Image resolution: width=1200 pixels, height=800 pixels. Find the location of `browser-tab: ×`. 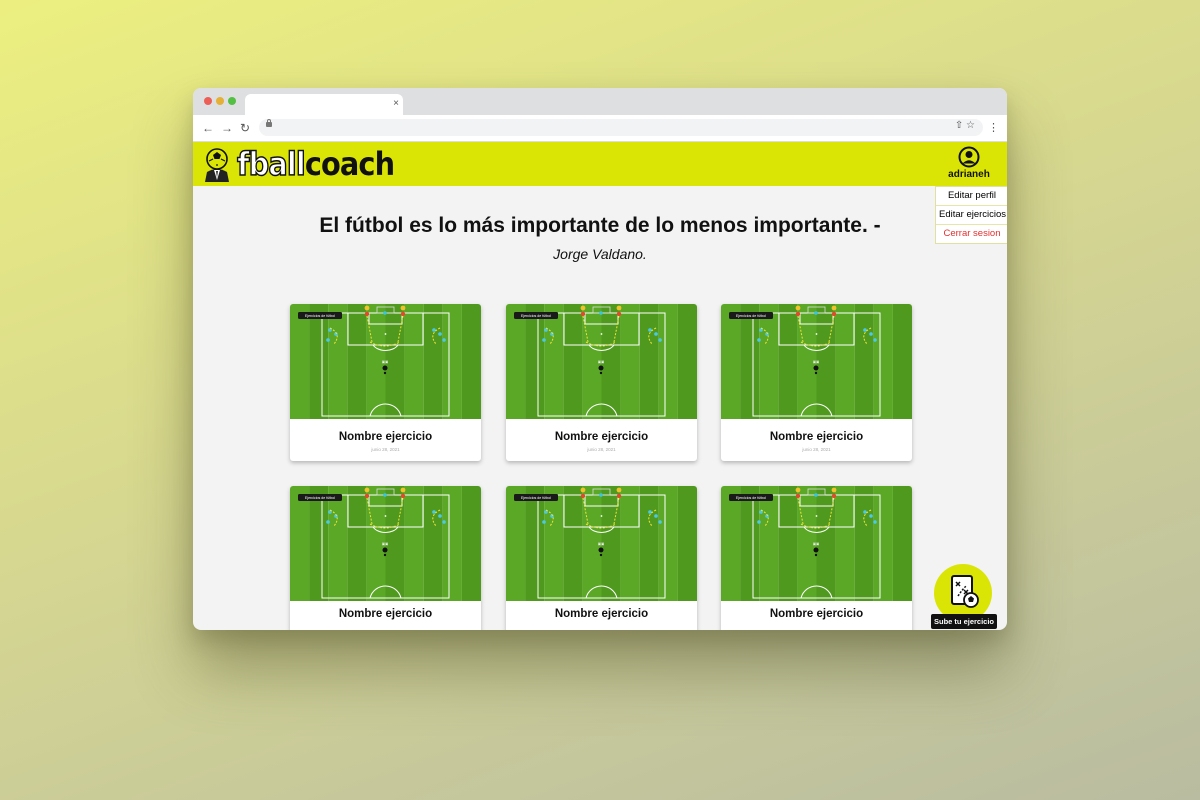

browser-tab: × is located at coordinates (324, 104).